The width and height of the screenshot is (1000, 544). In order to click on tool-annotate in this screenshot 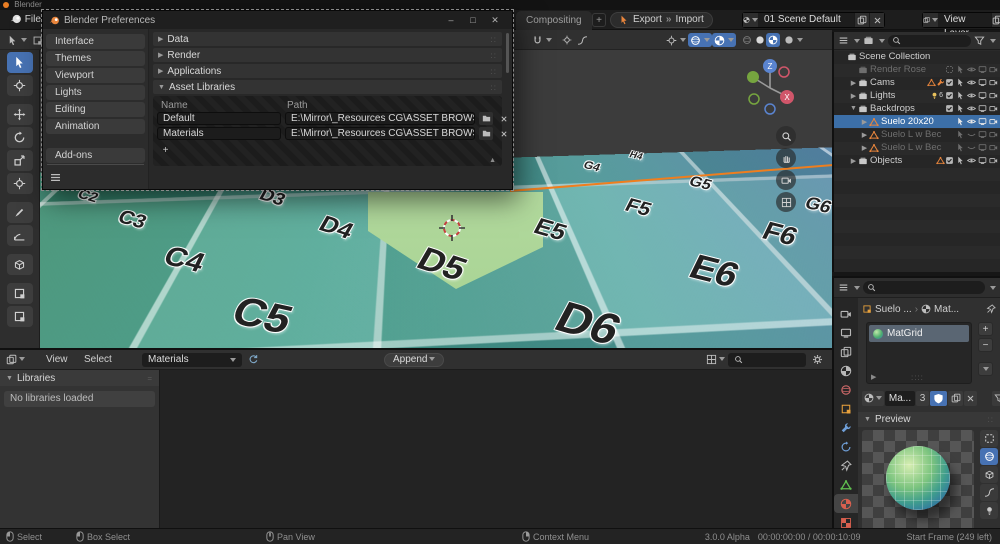, I will do `click(19, 212)`.